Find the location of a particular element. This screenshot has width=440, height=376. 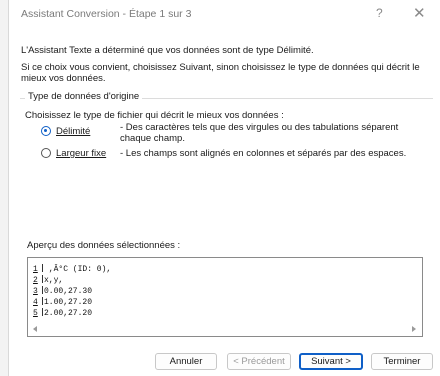

preview-row-number: 1 is located at coordinates (35, 269).